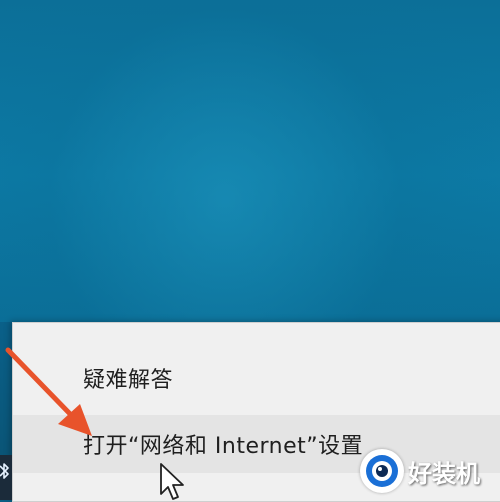  What do you see at coordinates (223, 446) in the screenshot?
I see `menu-item-label: 打开“网络和 Internet”设置` at bounding box center [223, 446].